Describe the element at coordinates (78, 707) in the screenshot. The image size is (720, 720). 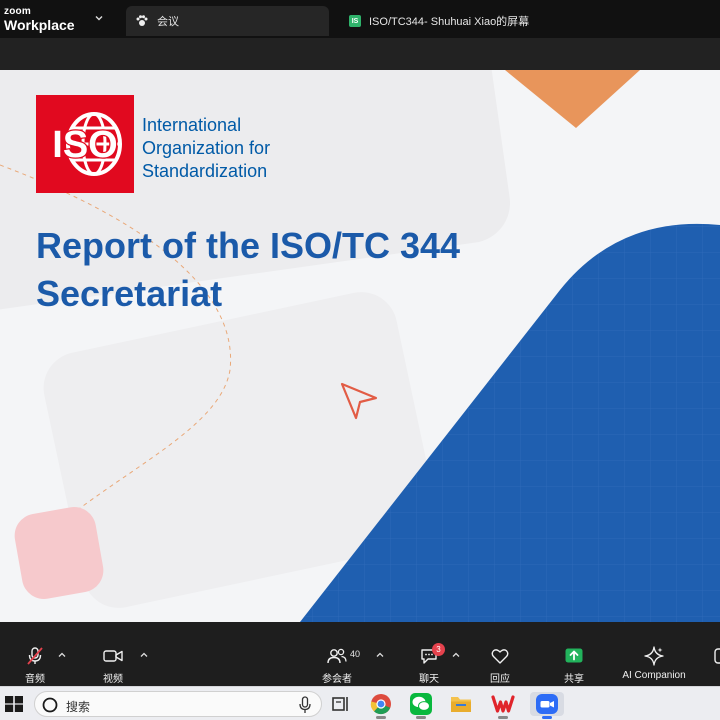
I see `search-placeholder: 搜索` at that location.